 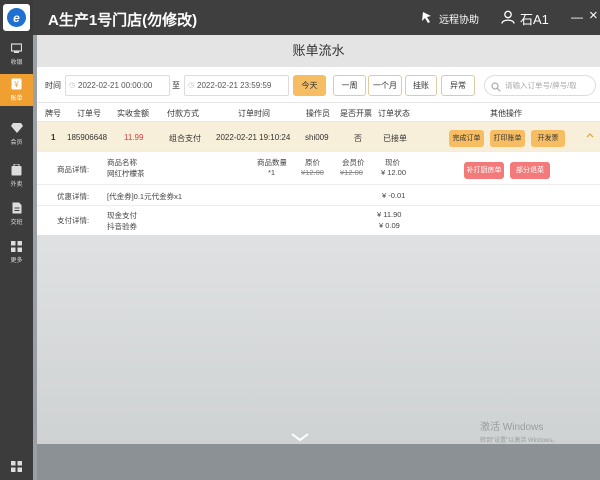 I want to click on exception-button: 异常, so click(x=458, y=85).